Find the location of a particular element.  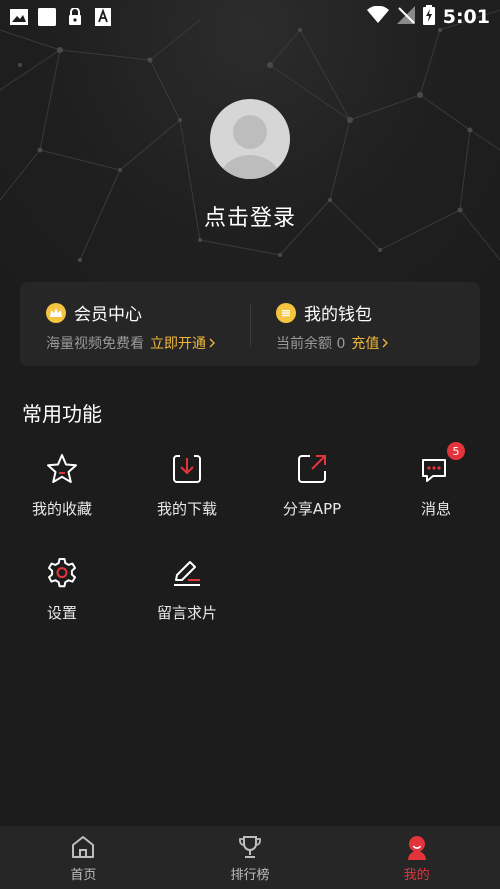

gear-icon is located at coordinates (62, 573).